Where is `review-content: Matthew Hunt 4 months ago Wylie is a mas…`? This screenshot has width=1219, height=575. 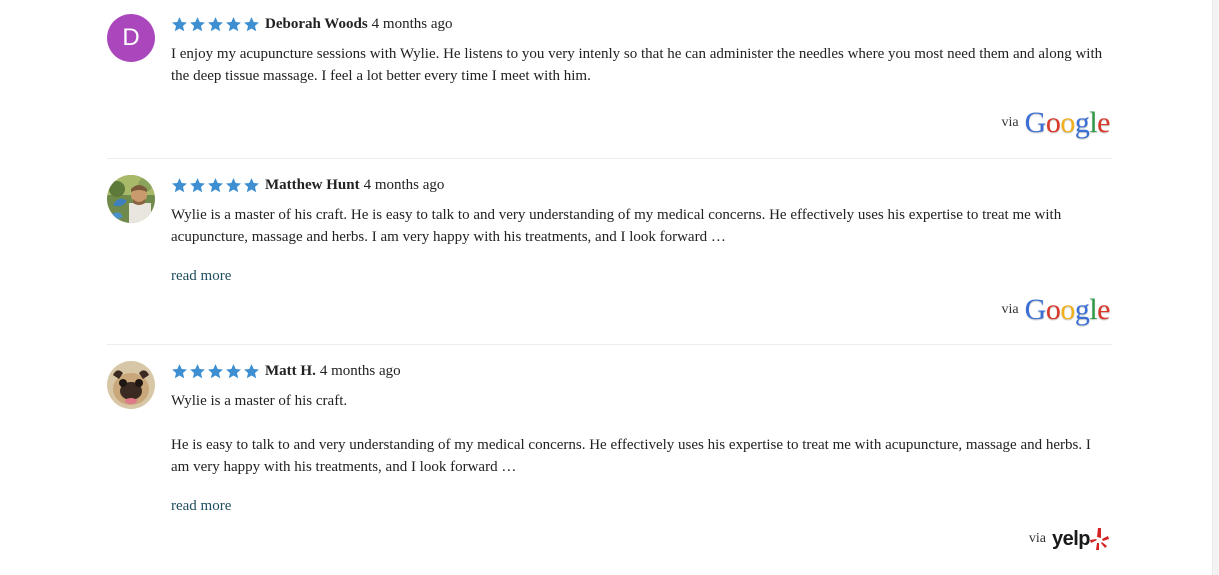
review-content: Matthew Hunt 4 months ago Wylie is a mas… is located at coordinates (641, 230).